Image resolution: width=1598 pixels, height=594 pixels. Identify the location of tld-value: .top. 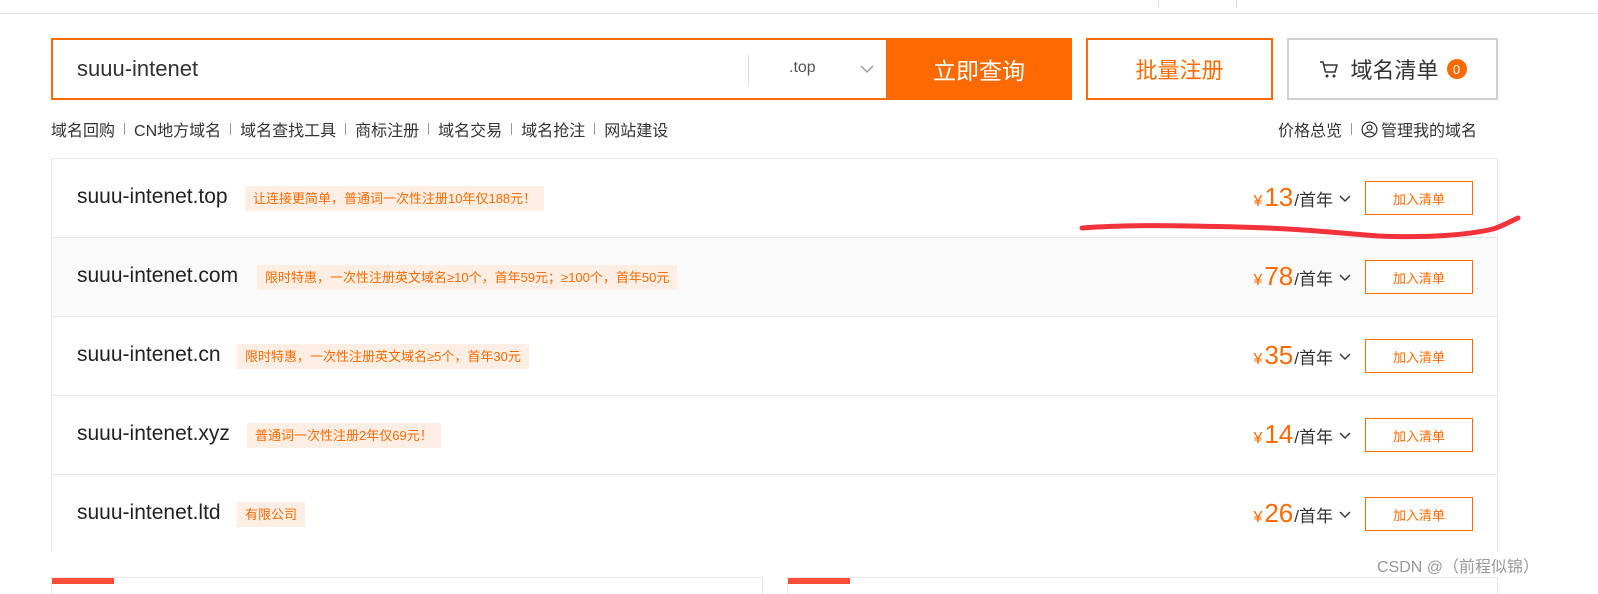
(802, 67).